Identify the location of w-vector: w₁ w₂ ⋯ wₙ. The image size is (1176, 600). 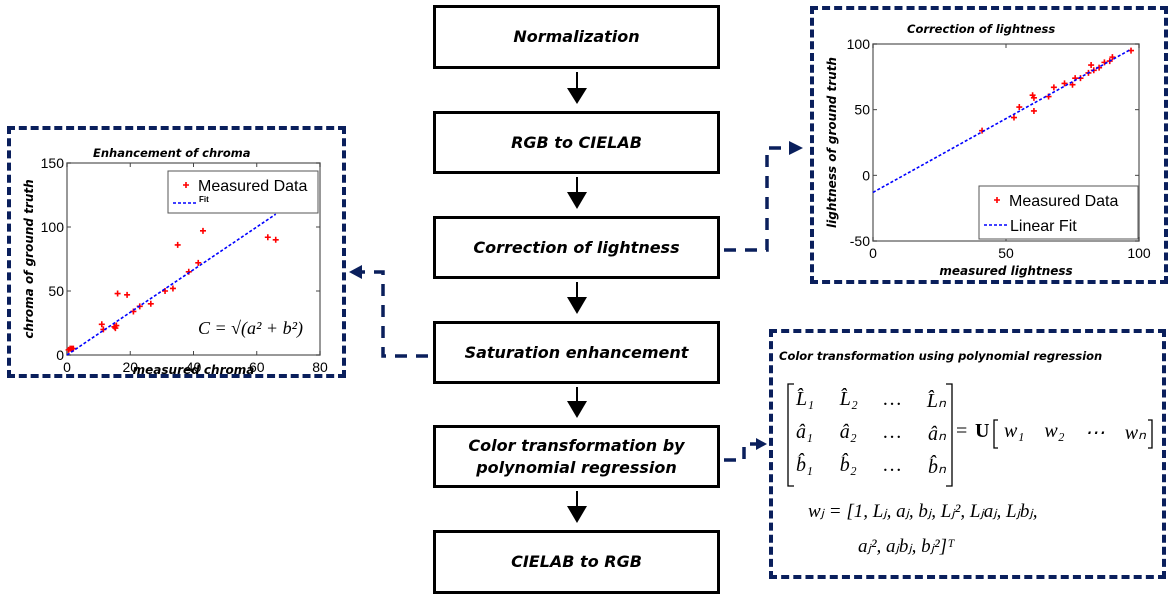
(1075, 432).